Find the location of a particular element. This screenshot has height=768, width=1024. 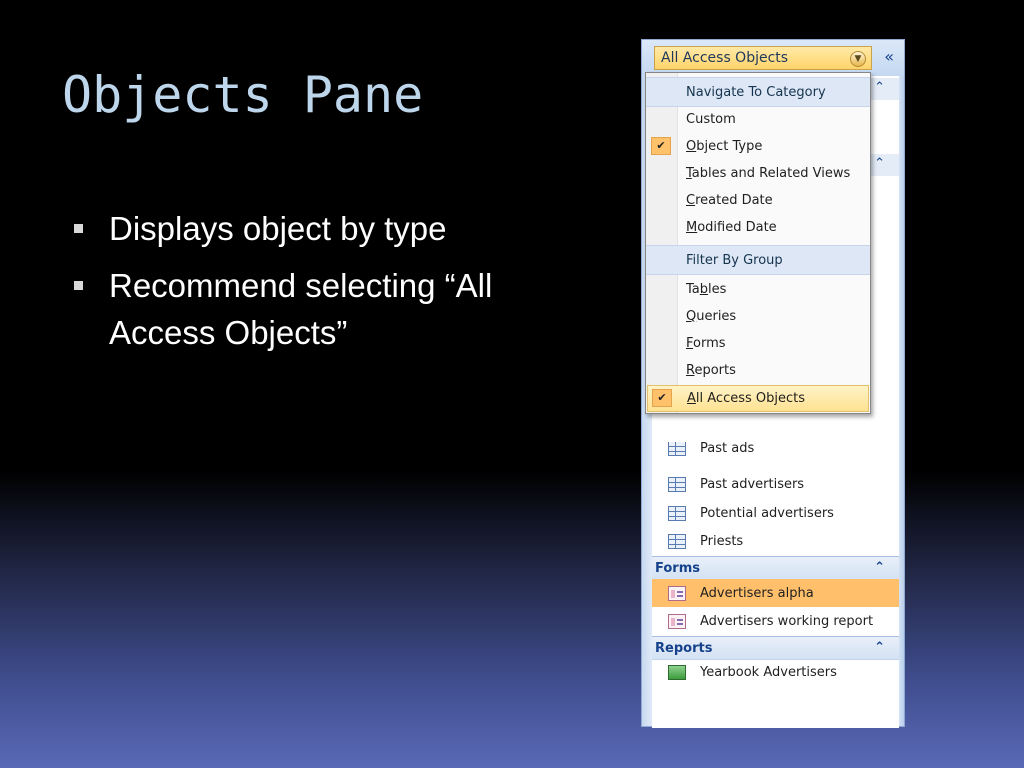

menu-item-queries: Queries is located at coordinates (758, 316).